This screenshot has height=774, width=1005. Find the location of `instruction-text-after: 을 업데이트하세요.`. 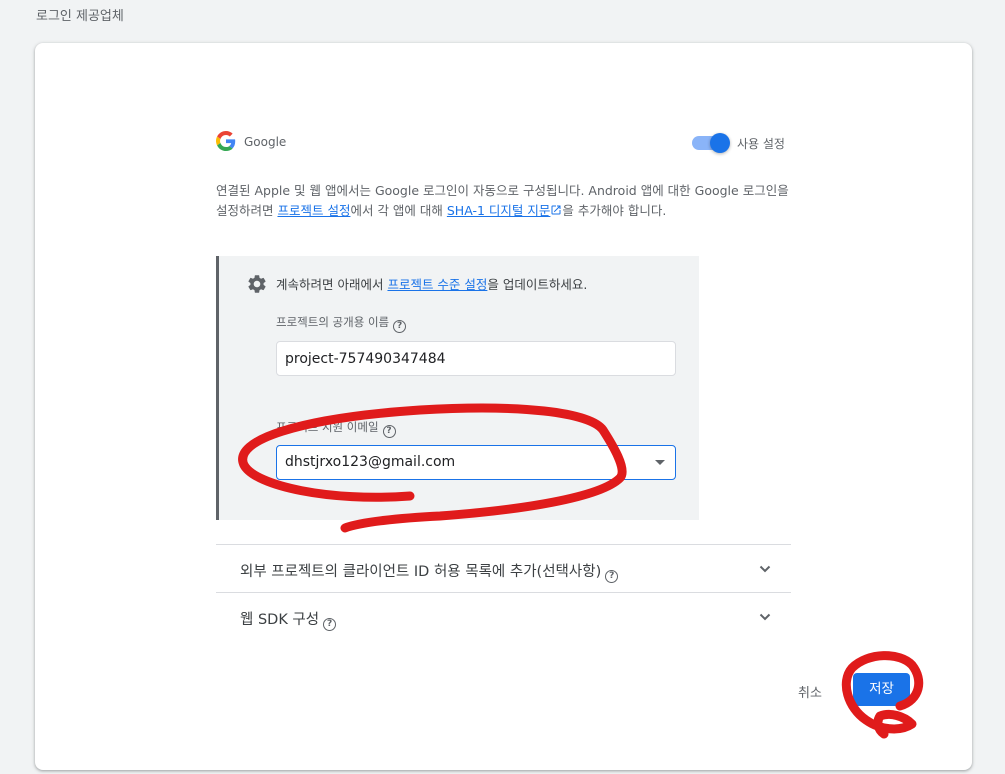

instruction-text-after: 을 업데이트하세요. is located at coordinates (537, 284).